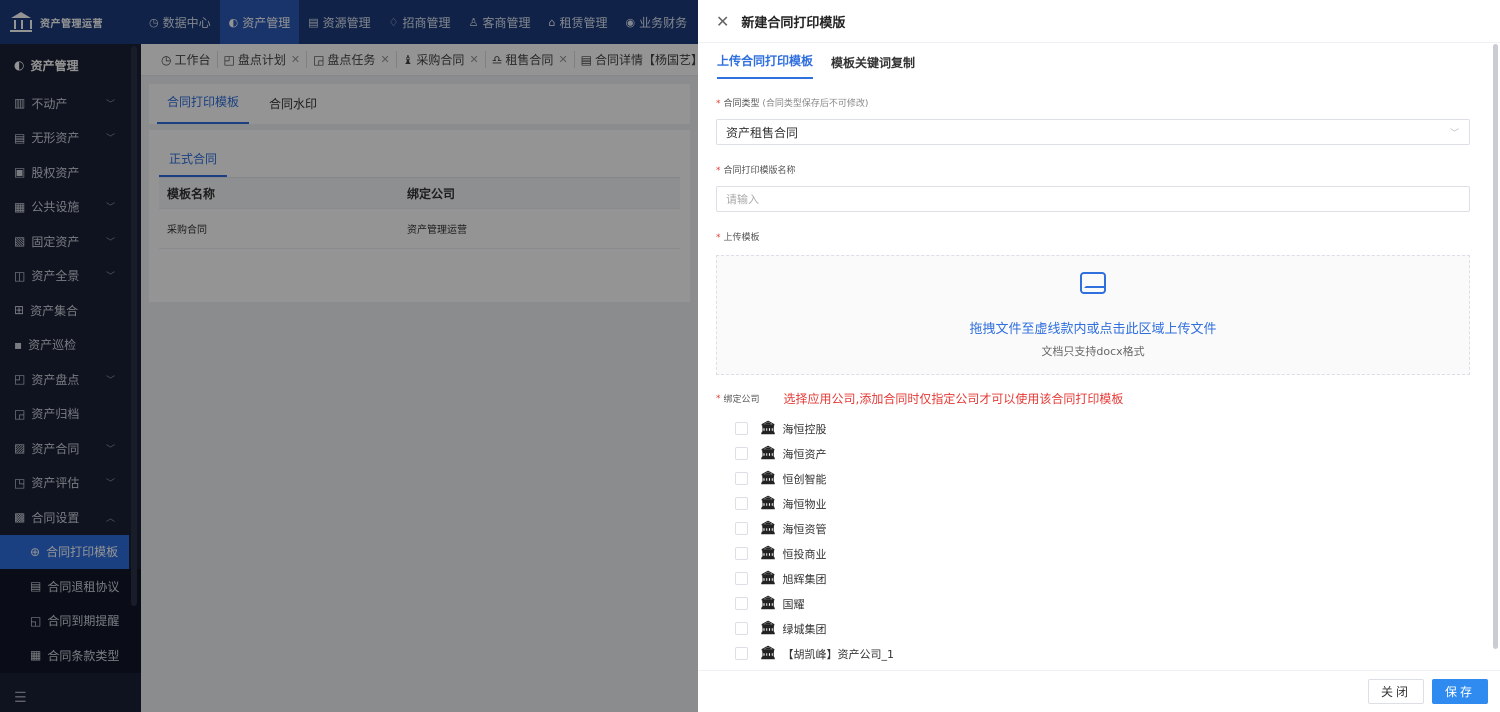 Image resolution: width=1500 pixels, height=712 pixels. I want to click on drawer-footer: 关闭 保存, so click(1099, 691).